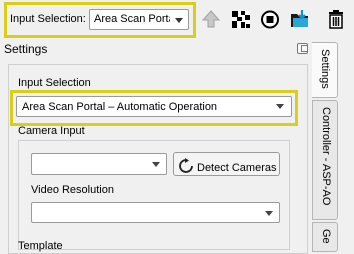 Image resolution: width=354 pixels, height=254 pixels. Describe the element at coordinates (99, 164) in the screenshot. I see `camera-select-dropdown` at that location.